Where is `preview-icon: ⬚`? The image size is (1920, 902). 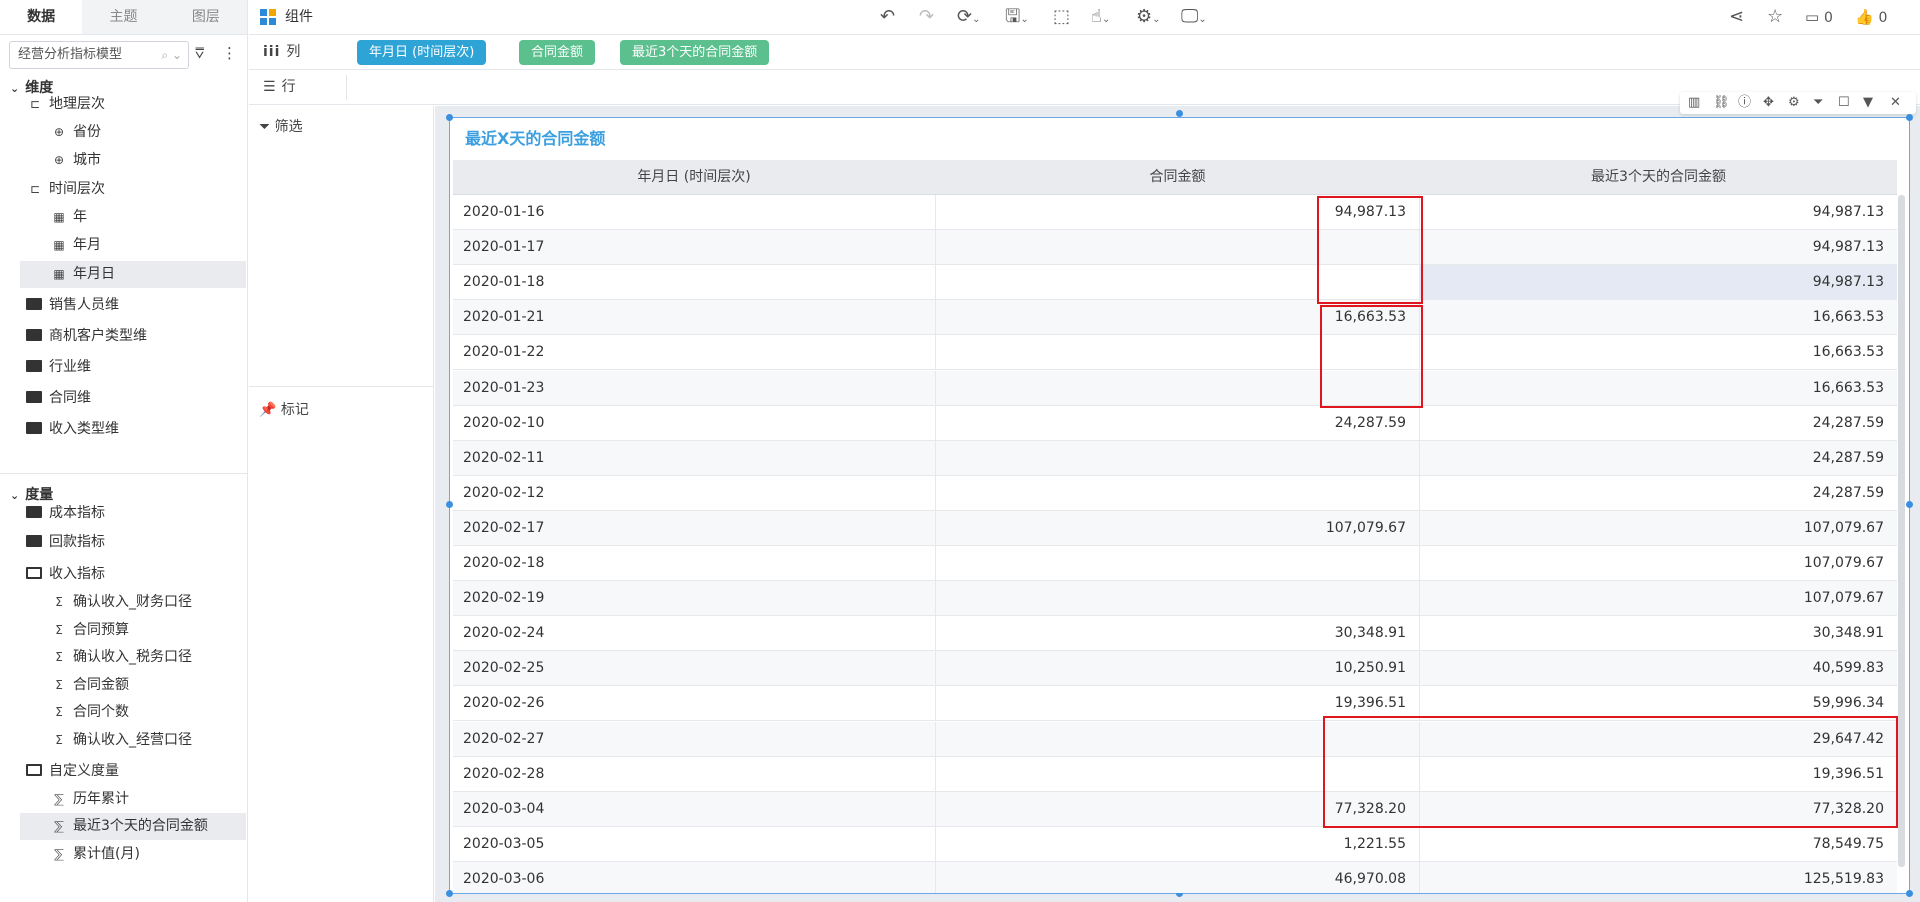 preview-icon: ⬚ is located at coordinates (1061, 17).